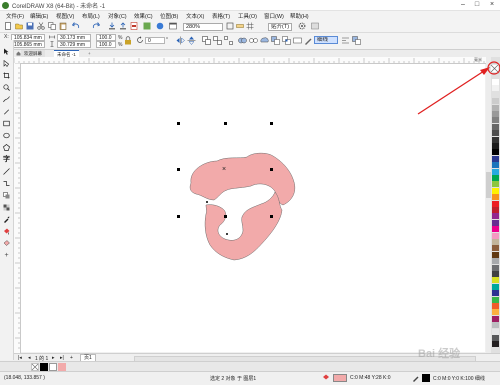  I want to click on menu-layout: 布局(L), so click(91, 16).